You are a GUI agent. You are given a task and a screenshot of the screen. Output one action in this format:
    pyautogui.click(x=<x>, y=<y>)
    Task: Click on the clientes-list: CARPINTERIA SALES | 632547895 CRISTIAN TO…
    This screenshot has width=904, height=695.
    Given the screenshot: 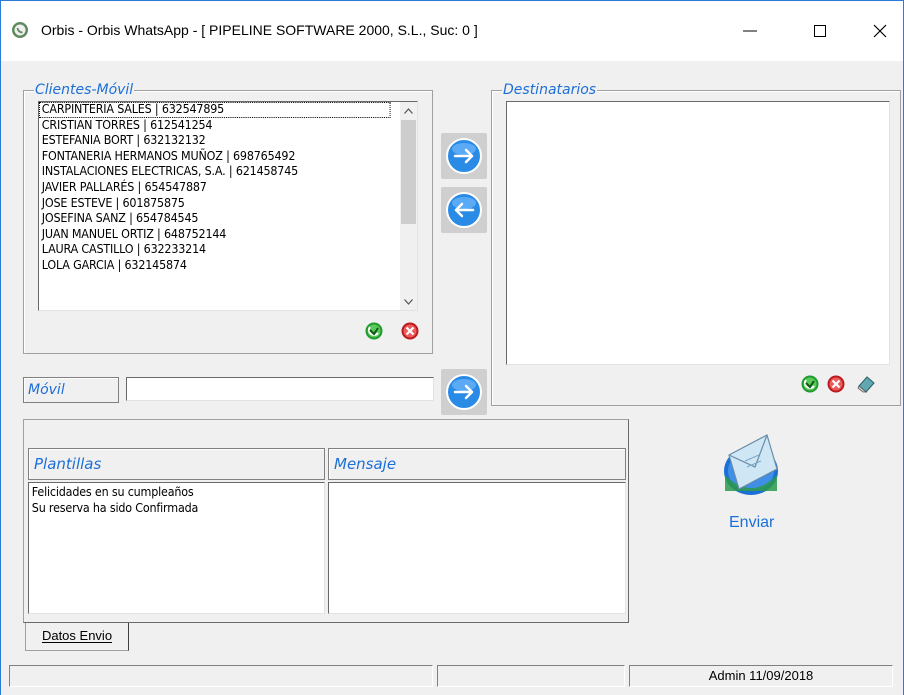 What is the action you would take?
    pyautogui.click(x=228, y=188)
    